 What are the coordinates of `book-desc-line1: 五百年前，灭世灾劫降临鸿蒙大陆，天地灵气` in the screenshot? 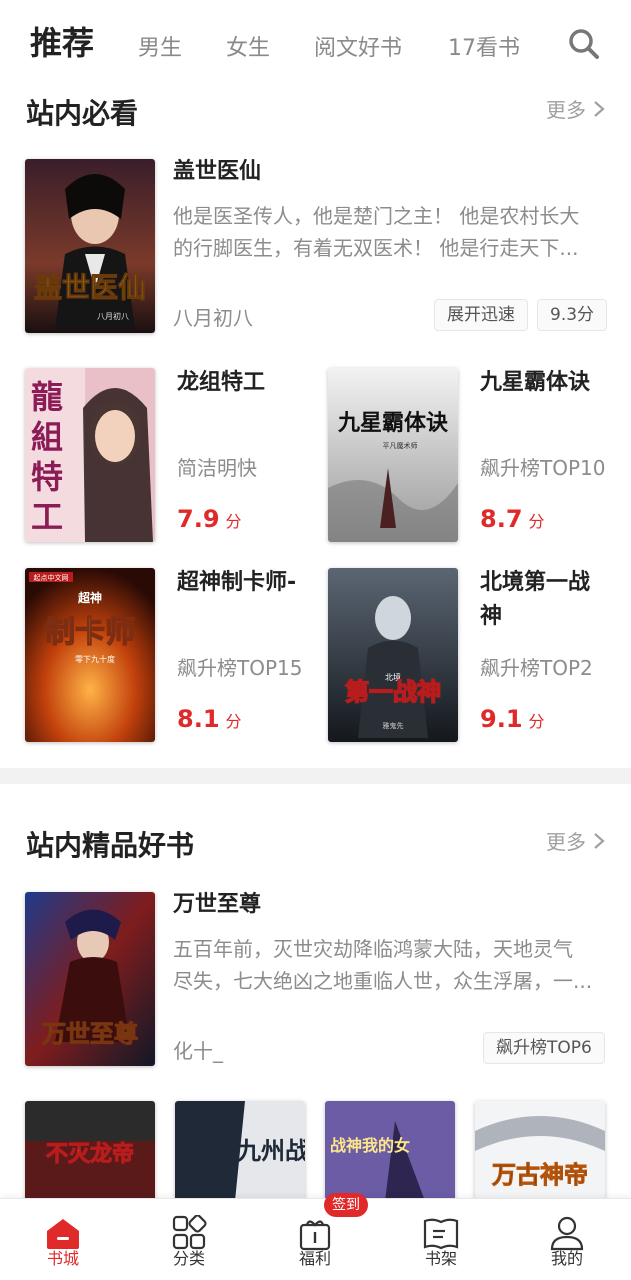 It's located at (373, 949).